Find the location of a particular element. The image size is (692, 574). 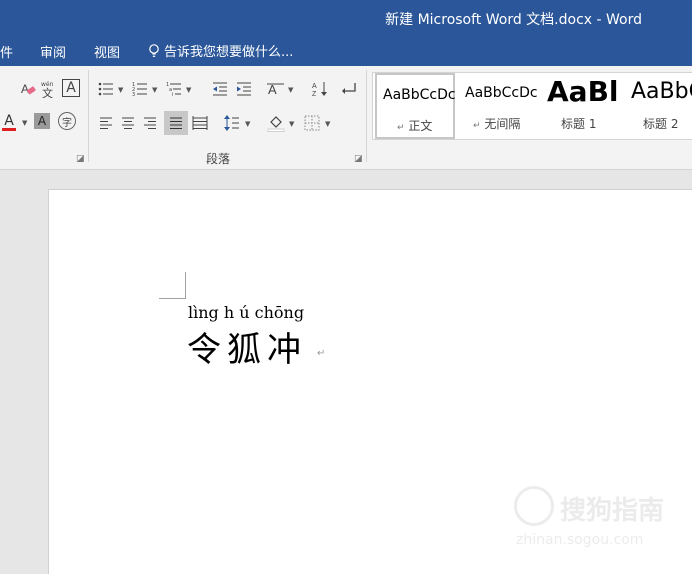

decrease-indent-button is located at coordinates (220, 89).